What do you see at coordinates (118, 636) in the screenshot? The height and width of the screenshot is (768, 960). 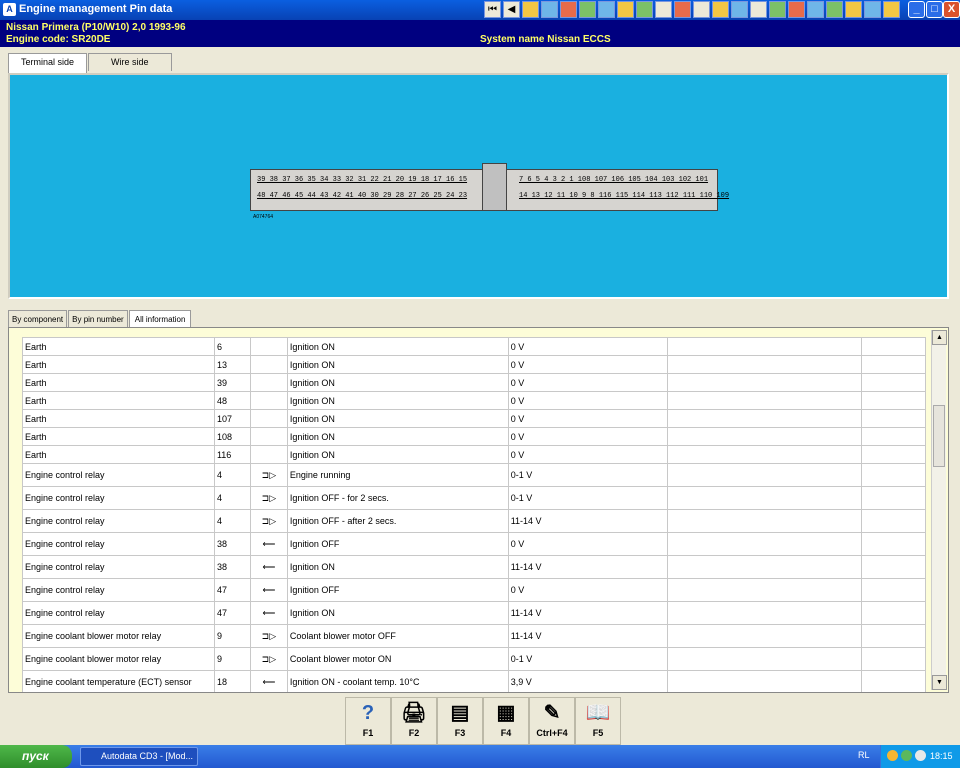 I see `cell-component: Engine coolant blower motor relay` at bounding box center [118, 636].